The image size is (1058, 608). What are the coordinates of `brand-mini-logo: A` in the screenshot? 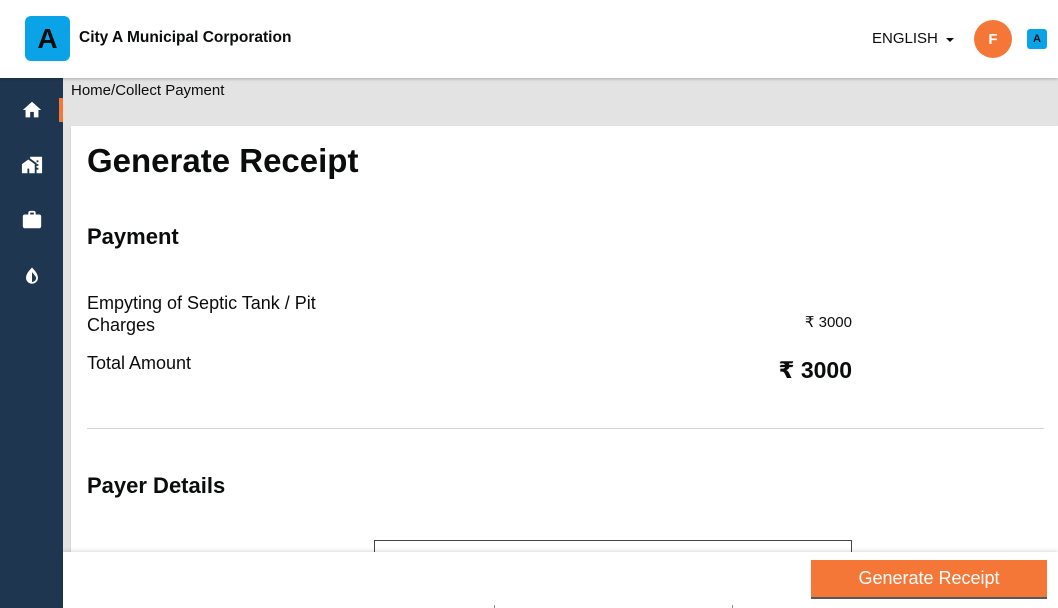 It's located at (1037, 39).